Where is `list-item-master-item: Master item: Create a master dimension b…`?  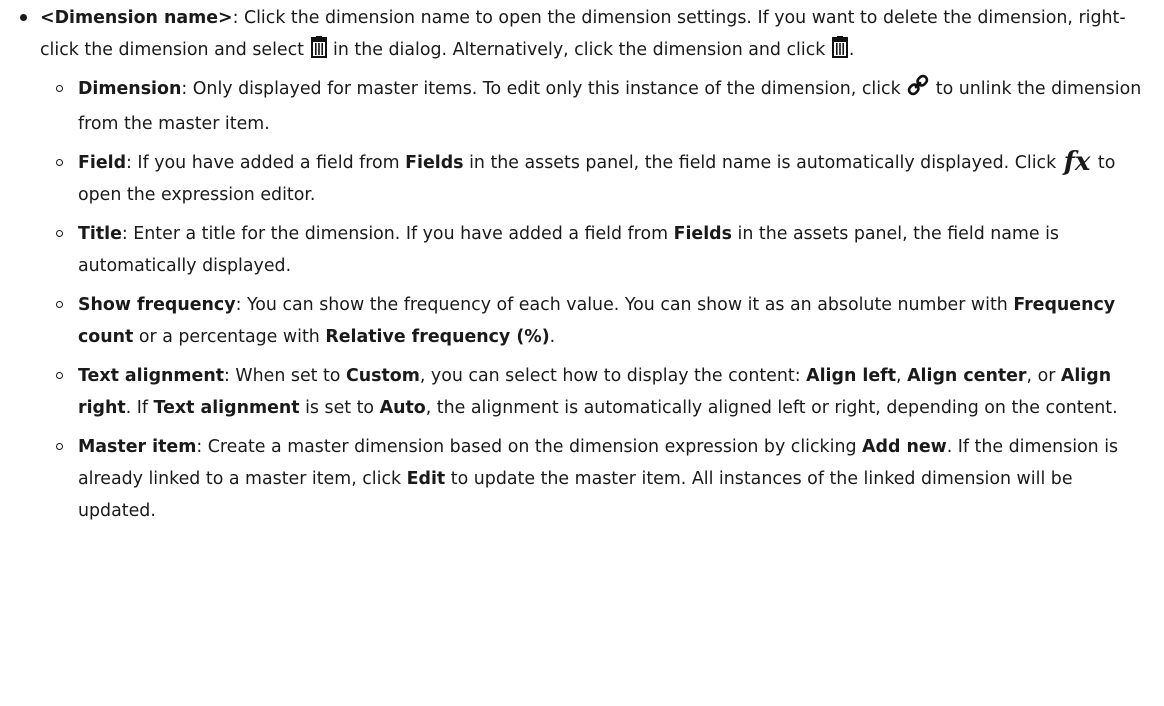
list-item-master-item: Master item: Create a master dimension b… is located at coordinates (600, 479).